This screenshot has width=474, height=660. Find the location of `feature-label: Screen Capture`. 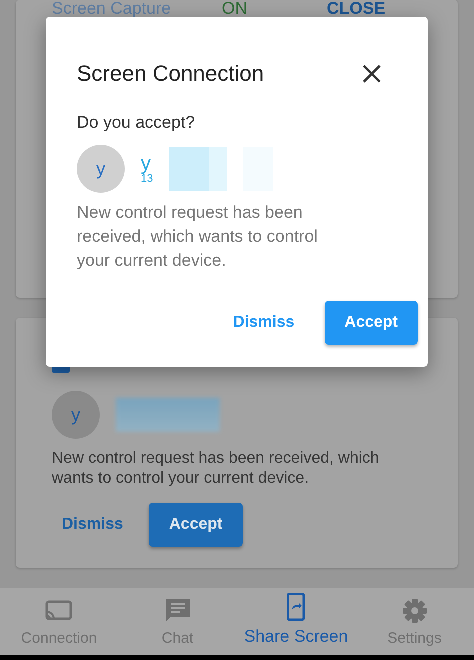

feature-label: Screen Capture is located at coordinates (112, 9).